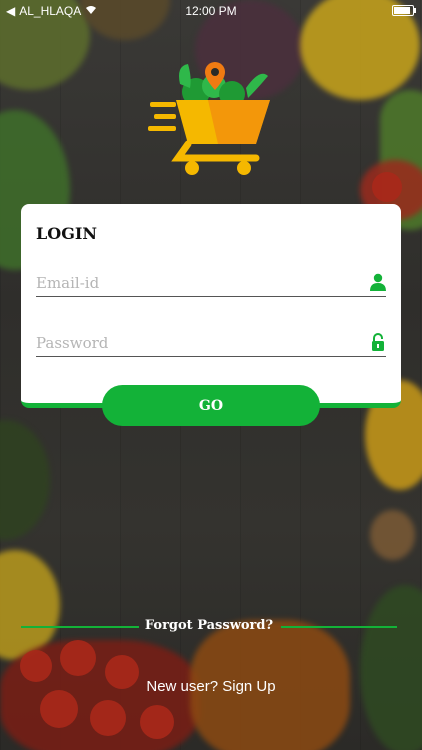 The width and height of the screenshot is (422, 750). Describe the element at coordinates (211, 686) in the screenshot. I see `signup-link: New user? Sign Up` at that location.